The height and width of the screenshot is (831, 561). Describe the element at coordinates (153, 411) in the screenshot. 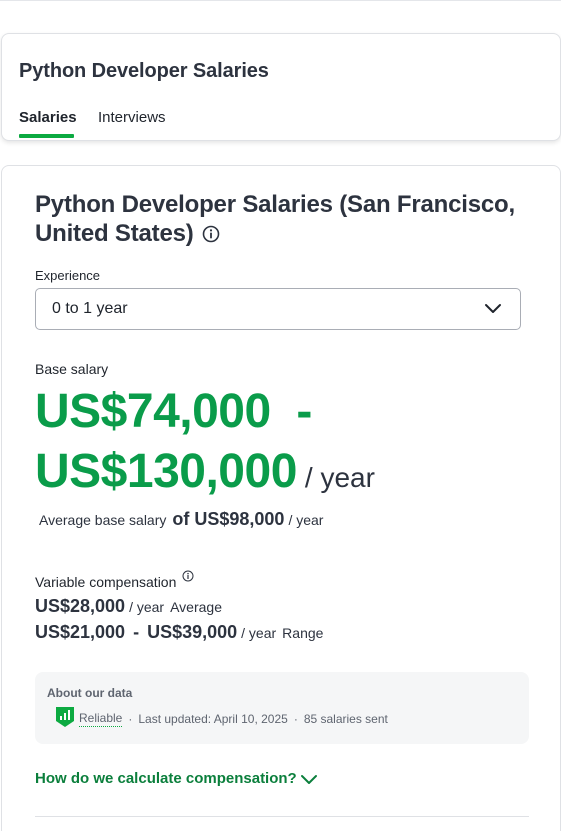

I see `base-salary-low: US$74,000` at that location.